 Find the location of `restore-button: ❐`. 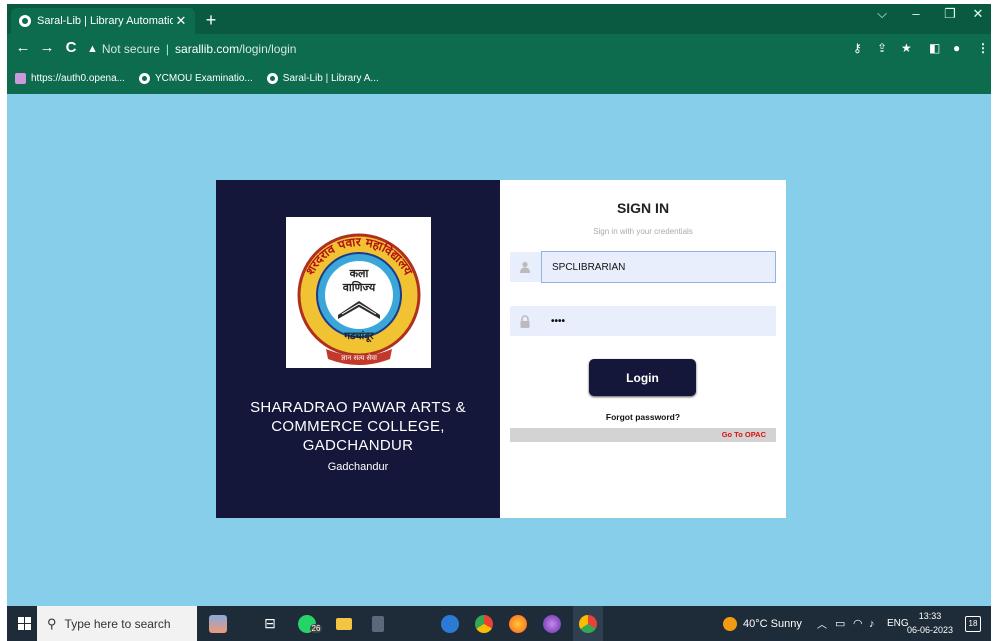

restore-button: ❐ is located at coordinates (950, 14).